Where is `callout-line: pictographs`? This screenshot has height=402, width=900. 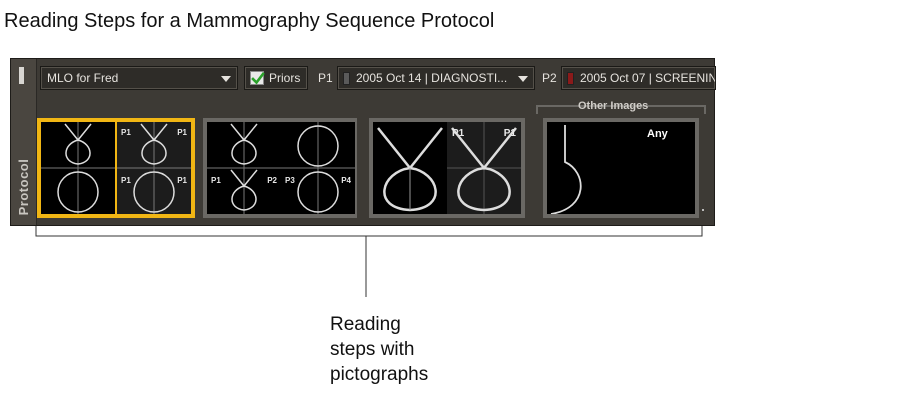 callout-line: pictographs is located at coordinates (379, 374).